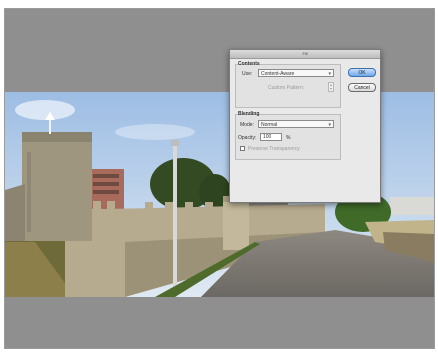  What do you see at coordinates (362, 72) in the screenshot?
I see `ok-button: OK` at bounding box center [362, 72].